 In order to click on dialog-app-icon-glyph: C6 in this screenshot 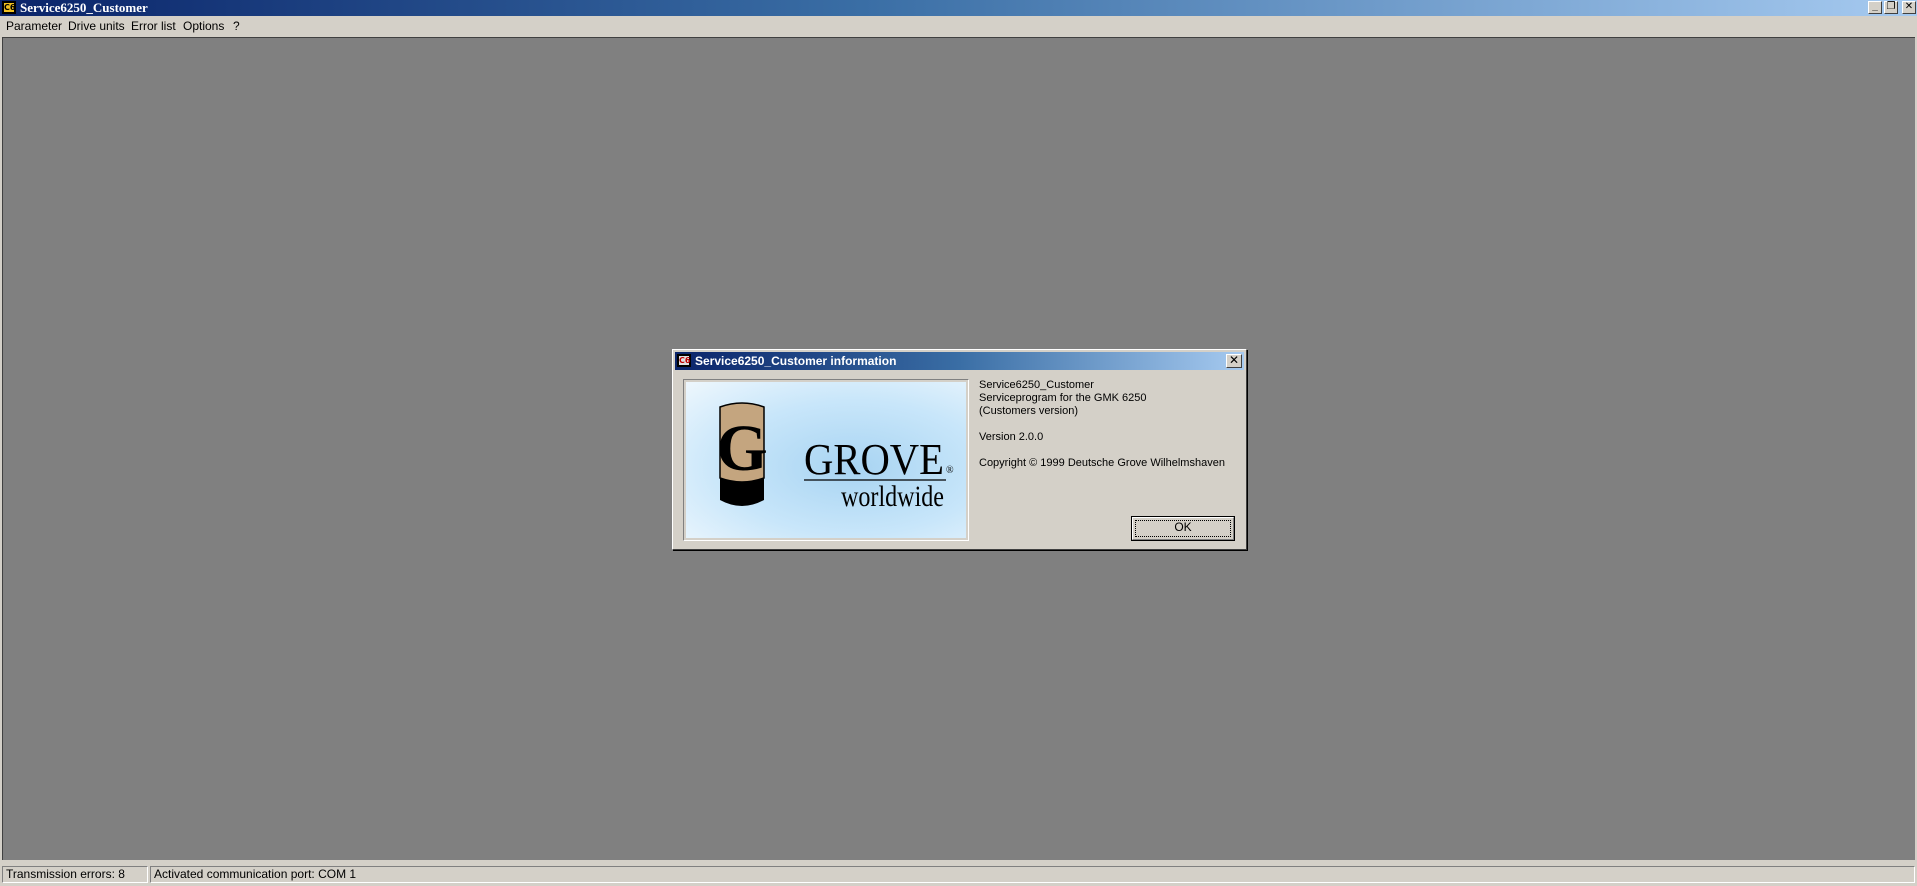, I will do `click(685, 360)`.